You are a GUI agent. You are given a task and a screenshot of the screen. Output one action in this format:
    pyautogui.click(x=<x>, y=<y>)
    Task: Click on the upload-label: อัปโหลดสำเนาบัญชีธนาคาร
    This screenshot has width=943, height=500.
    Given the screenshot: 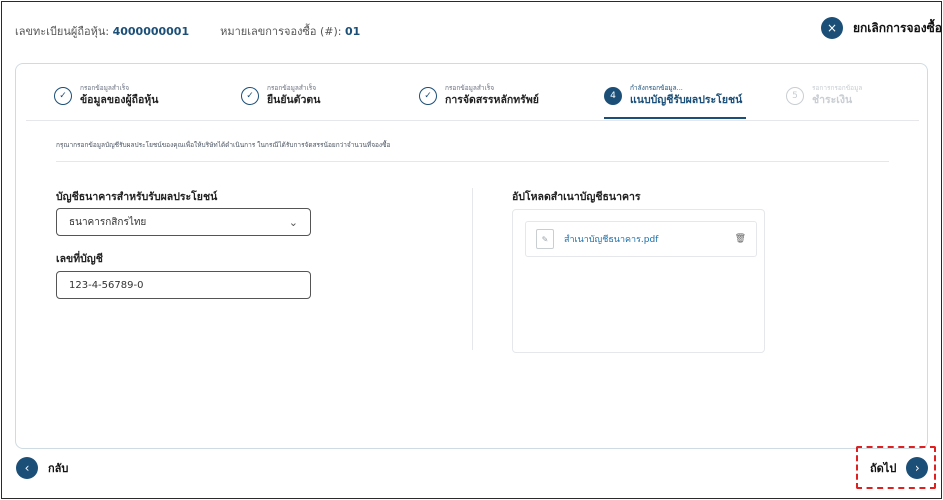 What is the action you would take?
    pyautogui.click(x=576, y=197)
    